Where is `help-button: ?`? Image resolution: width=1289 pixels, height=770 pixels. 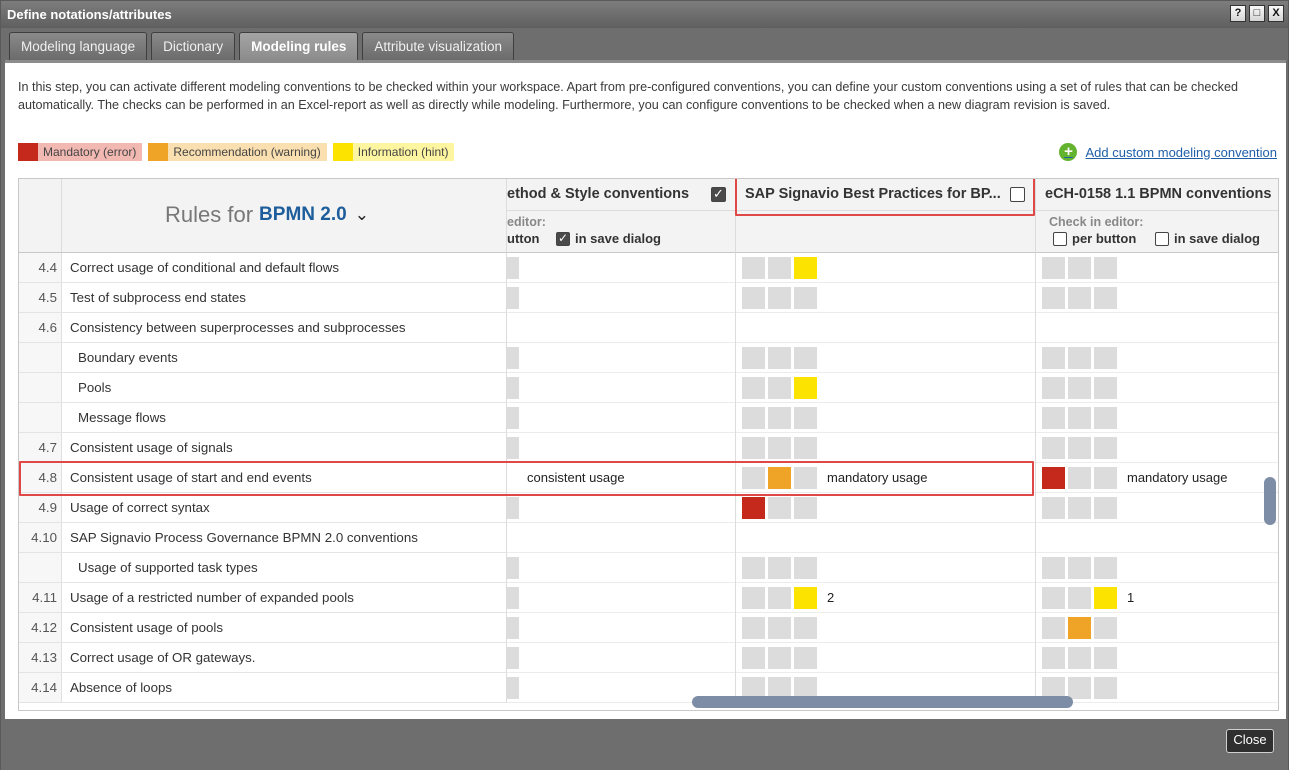 help-button: ? is located at coordinates (1238, 13).